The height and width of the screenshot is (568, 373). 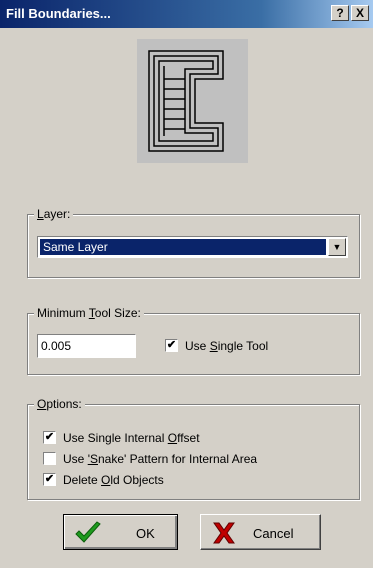 I want to click on layer-select: Same Layer ▼, so click(x=192, y=247).